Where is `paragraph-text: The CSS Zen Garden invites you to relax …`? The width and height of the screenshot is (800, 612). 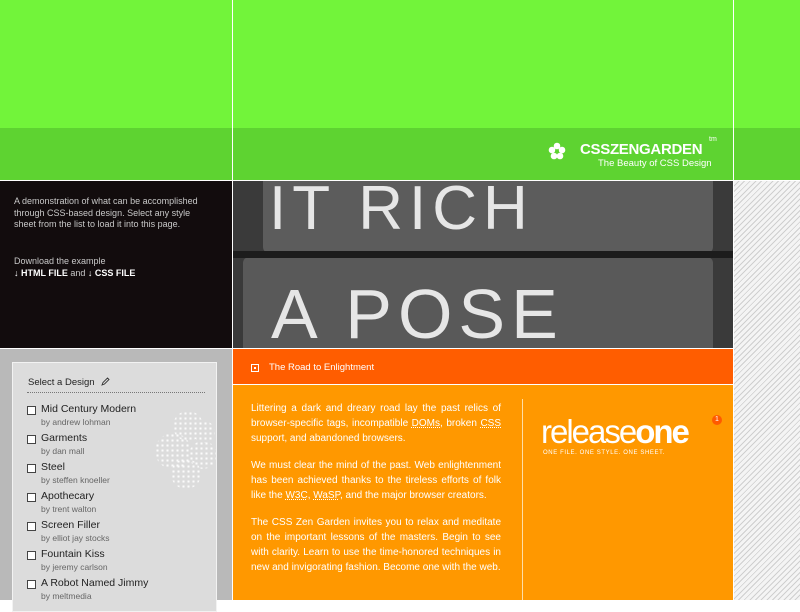 paragraph-text: The CSS Zen Garden invites you to relax … is located at coordinates (376, 545).